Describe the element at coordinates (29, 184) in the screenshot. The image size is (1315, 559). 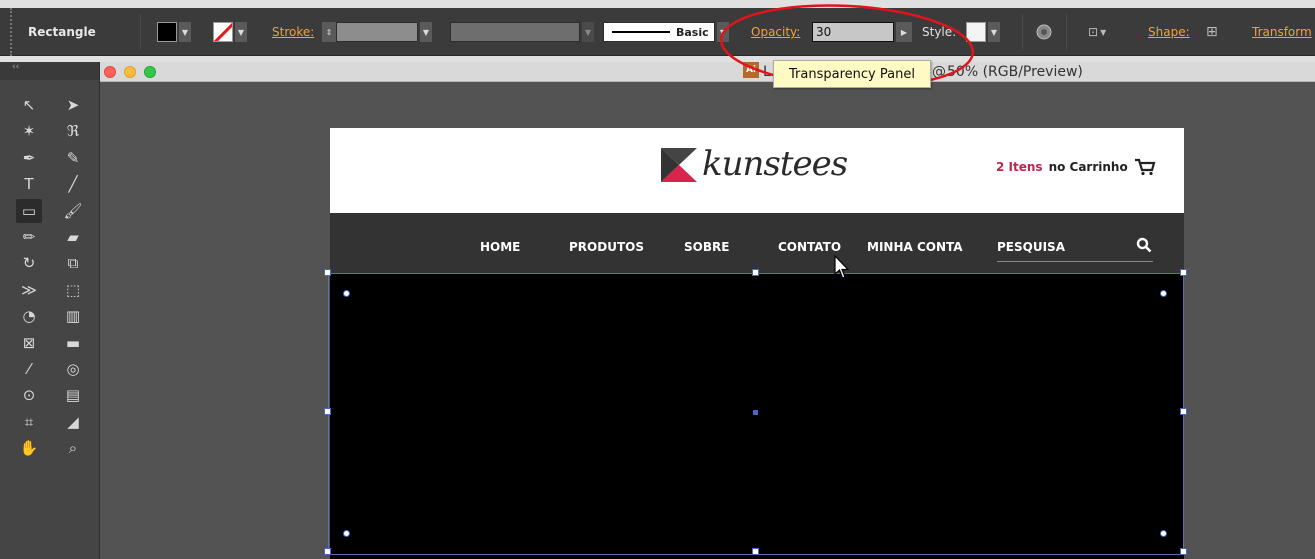
I see `type-tool-icon: T` at that location.